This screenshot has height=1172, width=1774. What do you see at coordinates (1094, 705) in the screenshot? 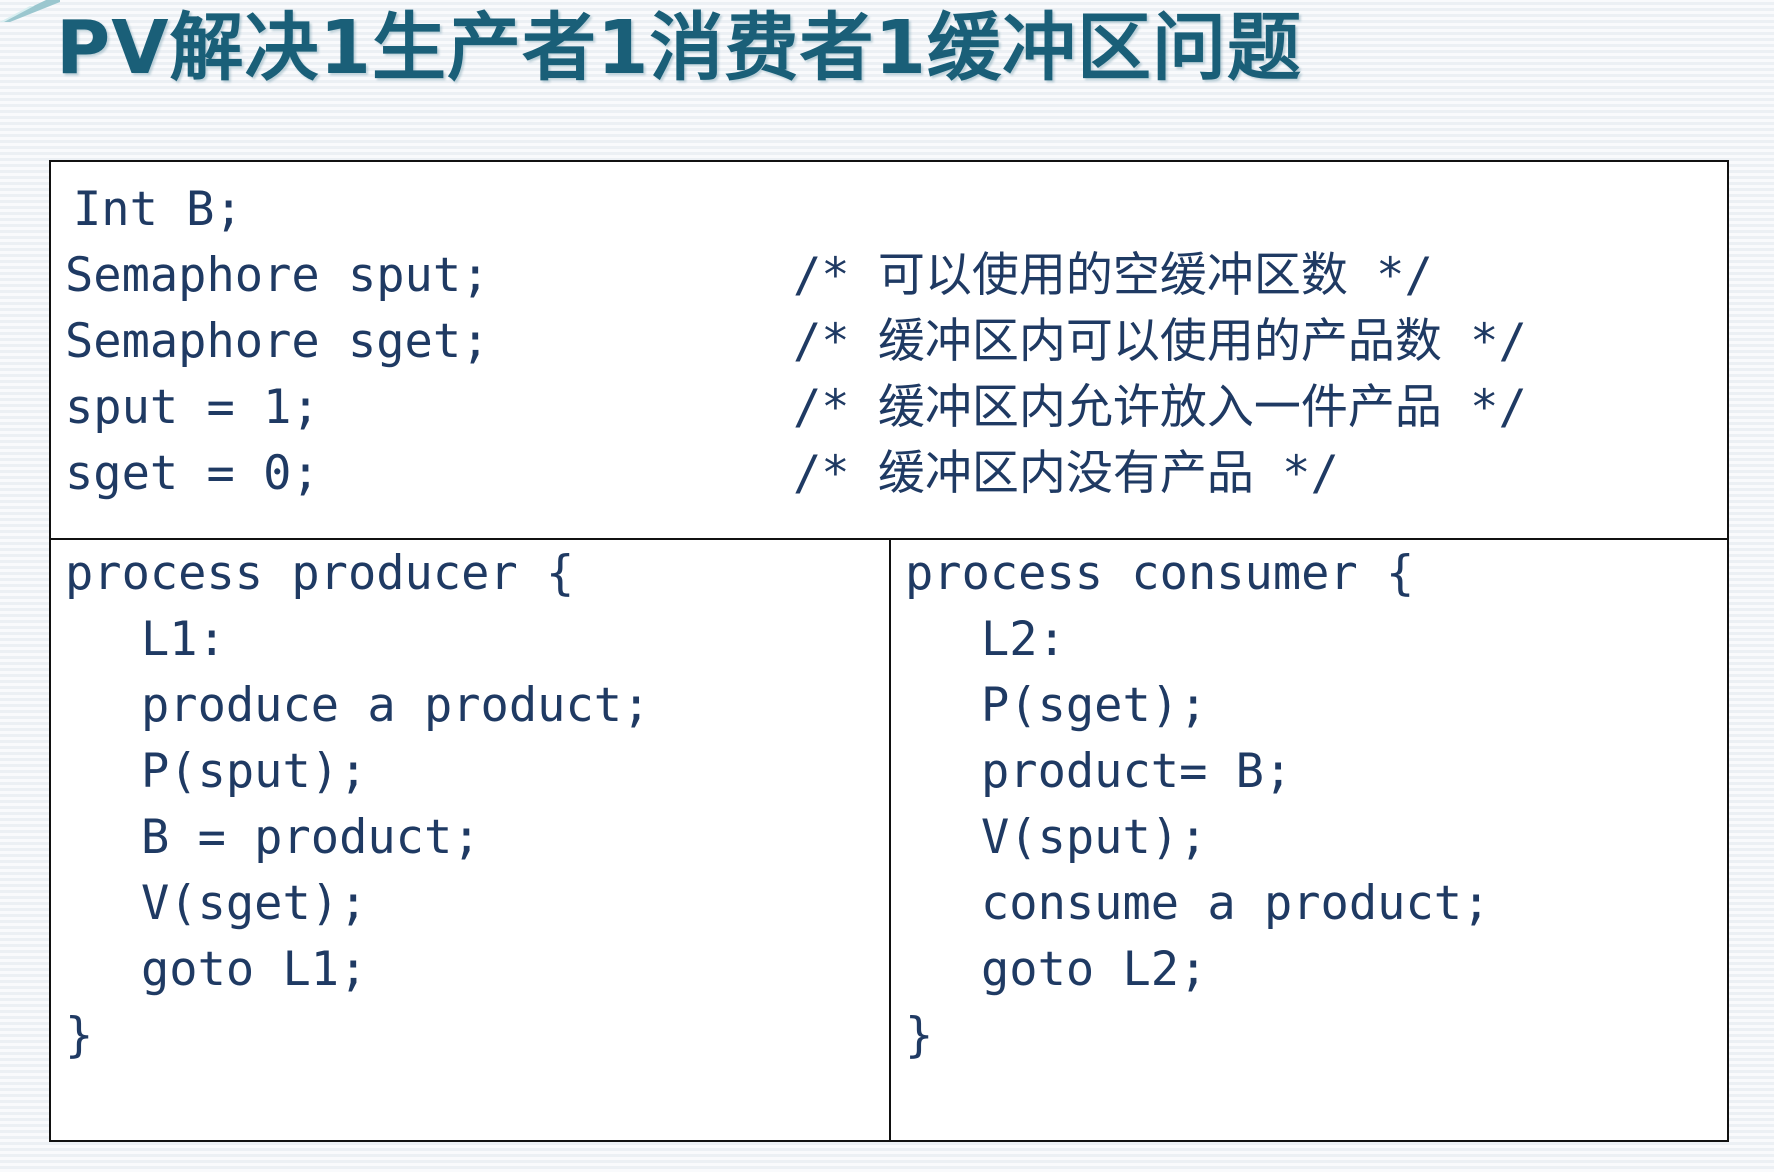
I see `consumer-line: P(sget);` at bounding box center [1094, 705].